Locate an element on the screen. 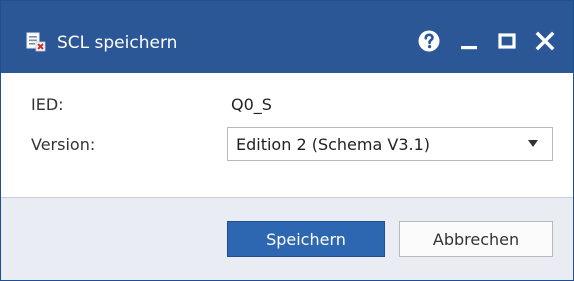 Image resolution: width=574 pixels, height=281 pixels. maximize-icon is located at coordinates (507, 41).